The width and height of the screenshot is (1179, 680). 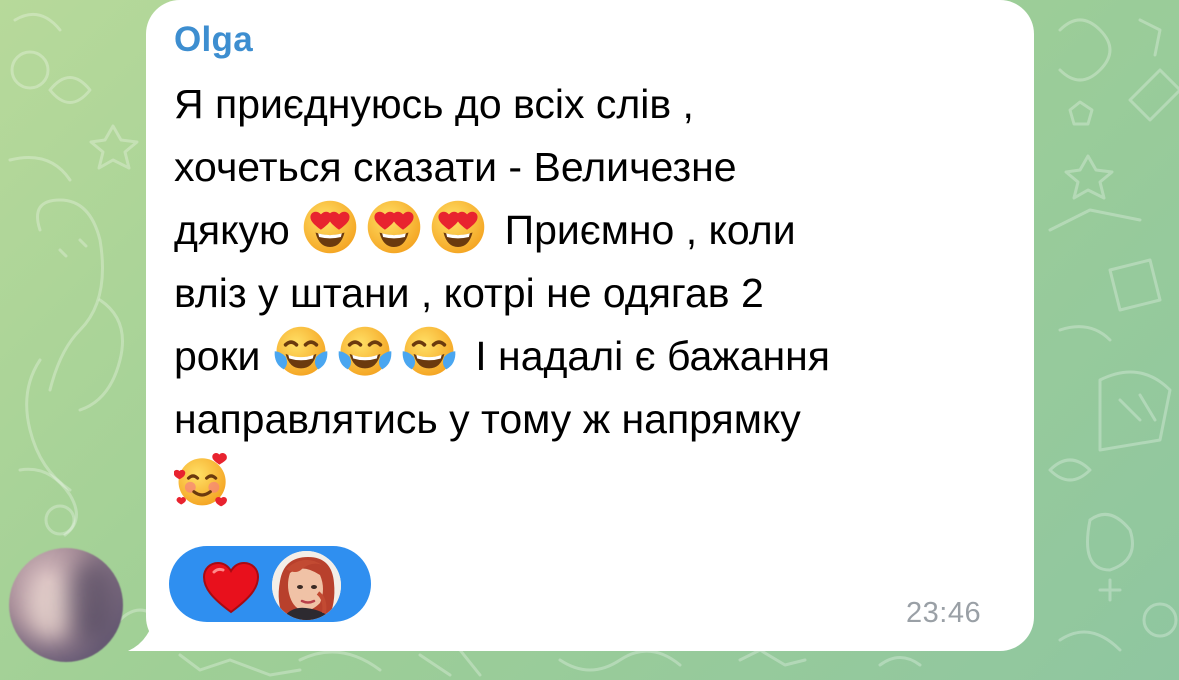 What do you see at coordinates (232, 230) in the screenshot?
I see `message-line-3a: дякую` at bounding box center [232, 230].